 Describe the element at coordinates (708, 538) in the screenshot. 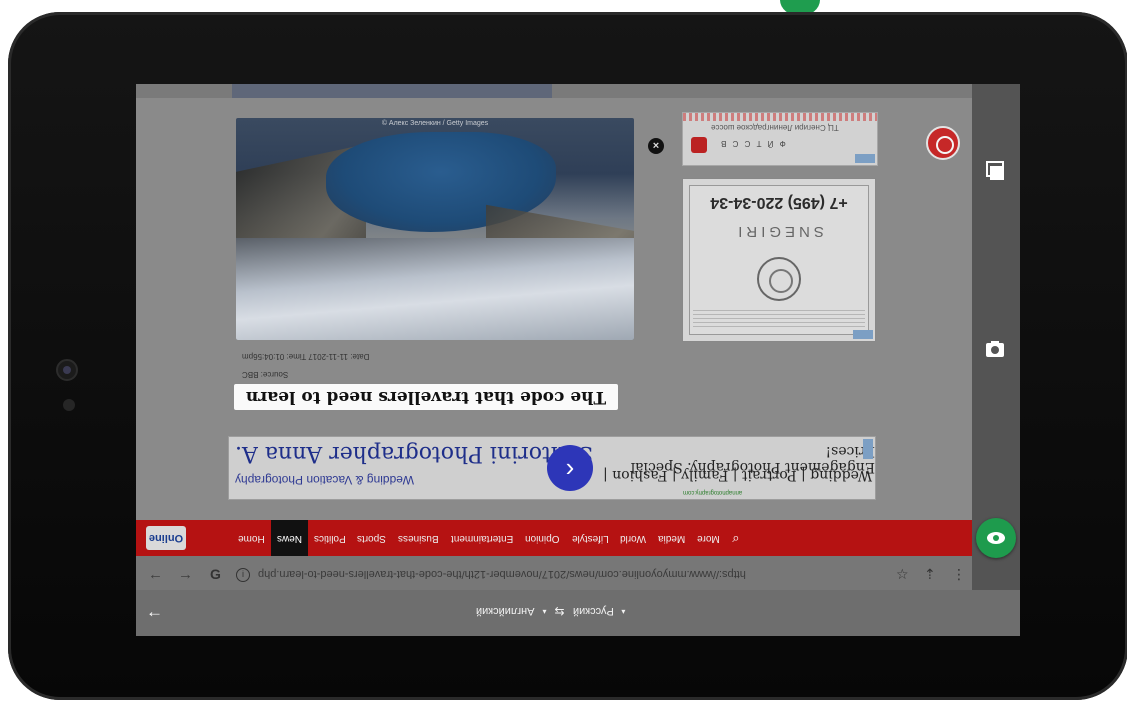

I see `nav-item-more: More` at that location.